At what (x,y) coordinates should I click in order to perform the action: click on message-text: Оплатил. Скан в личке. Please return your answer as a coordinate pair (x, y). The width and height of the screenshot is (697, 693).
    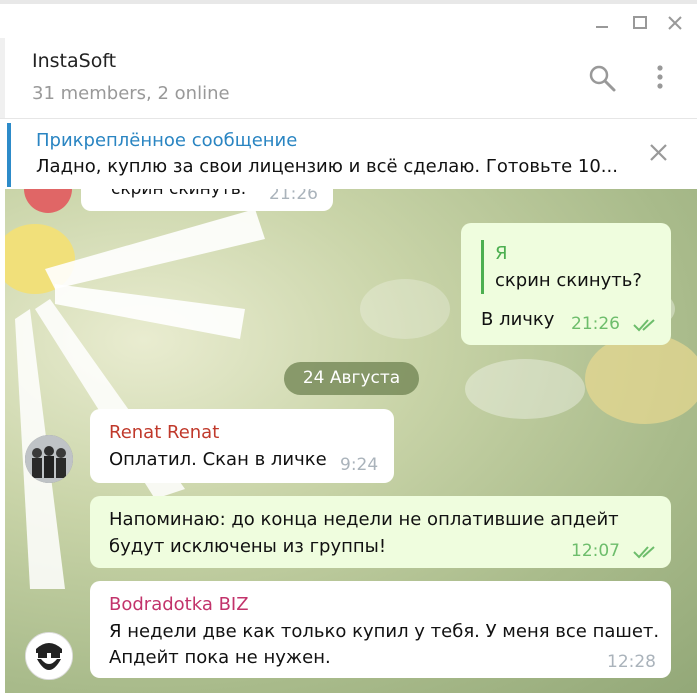
    Looking at the image, I should click on (218, 459).